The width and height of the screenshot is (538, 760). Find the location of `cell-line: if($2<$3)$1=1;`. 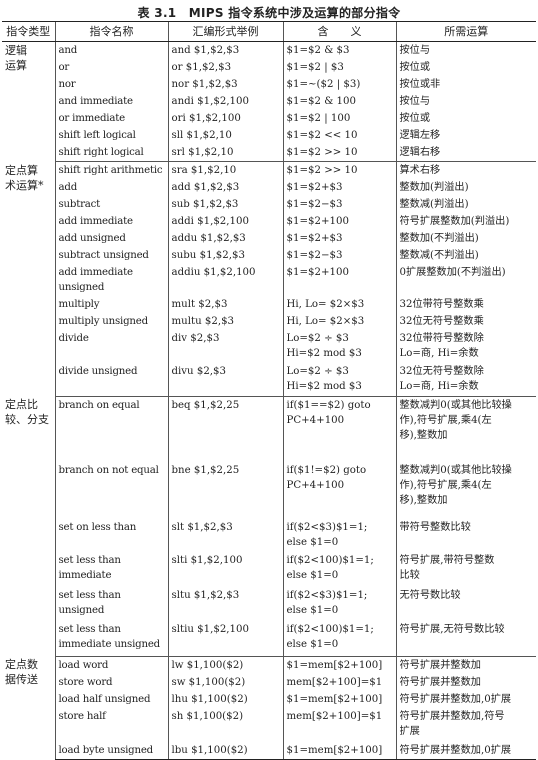

cell-line: if($2<$3)$1=1; is located at coordinates (327, 595).